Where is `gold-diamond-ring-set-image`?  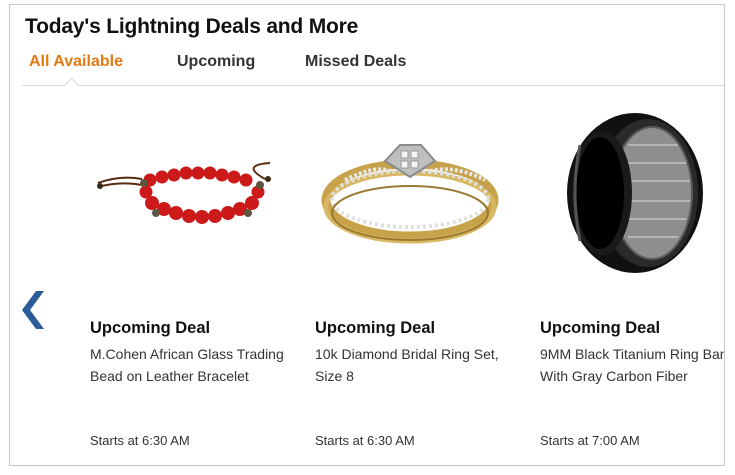 gold-diamond-ring-set-image is located at coordinates (410, 194).